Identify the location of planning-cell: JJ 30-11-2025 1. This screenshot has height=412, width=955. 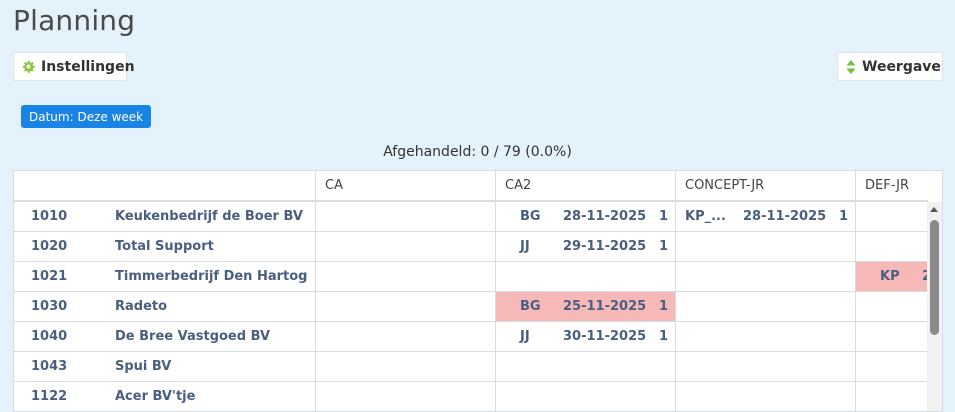
(585, 336).